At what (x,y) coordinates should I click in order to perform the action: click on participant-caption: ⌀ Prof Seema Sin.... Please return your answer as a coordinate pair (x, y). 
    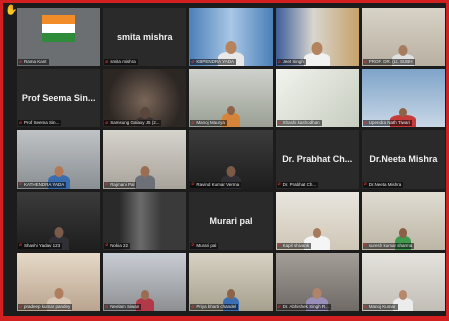
    Looking at the image, I should click on (40, 123).